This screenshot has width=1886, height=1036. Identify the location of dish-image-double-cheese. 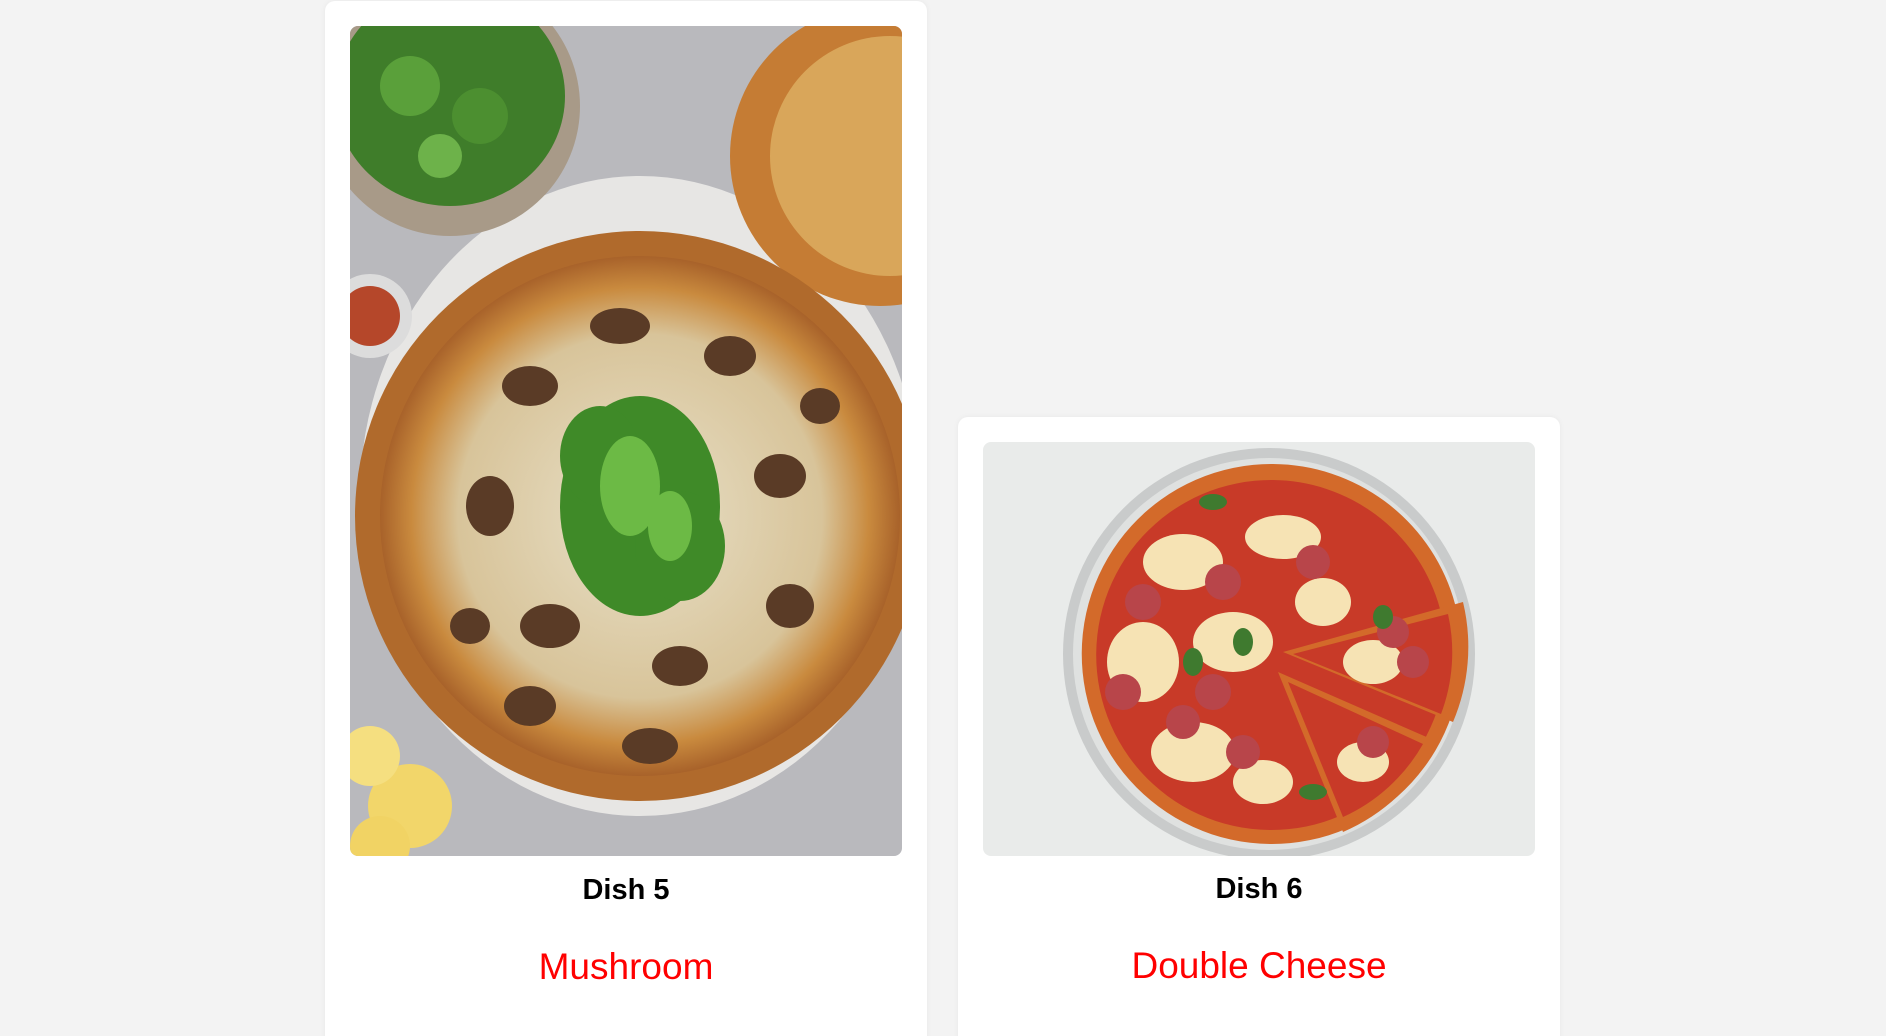
(1259, 649).